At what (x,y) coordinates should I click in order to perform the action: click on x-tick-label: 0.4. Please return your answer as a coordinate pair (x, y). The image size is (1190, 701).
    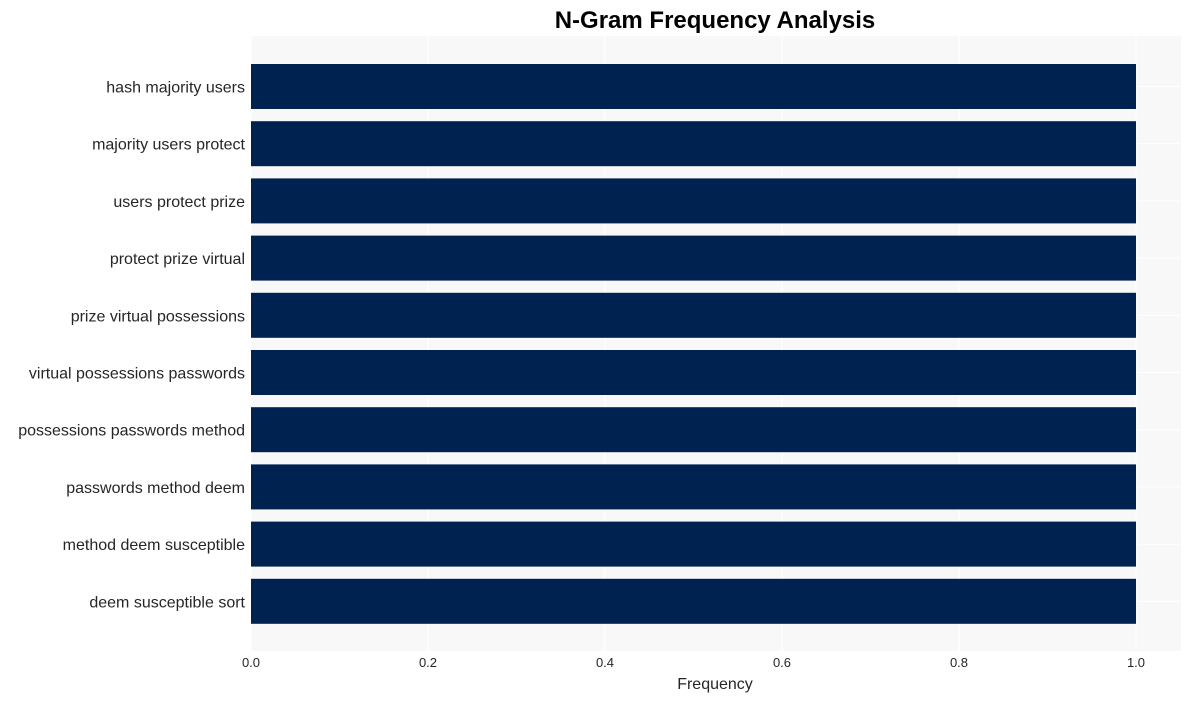
    Looking at the image, I should click on (605, 662).